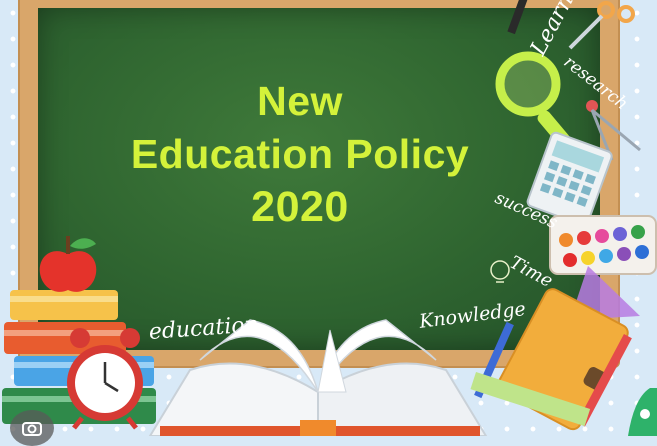 The height and width of the screenshot is (446, 657). Describe the element at coordinates (603, 245) in the screenshot. I see `paint-palette-icon` at that location.